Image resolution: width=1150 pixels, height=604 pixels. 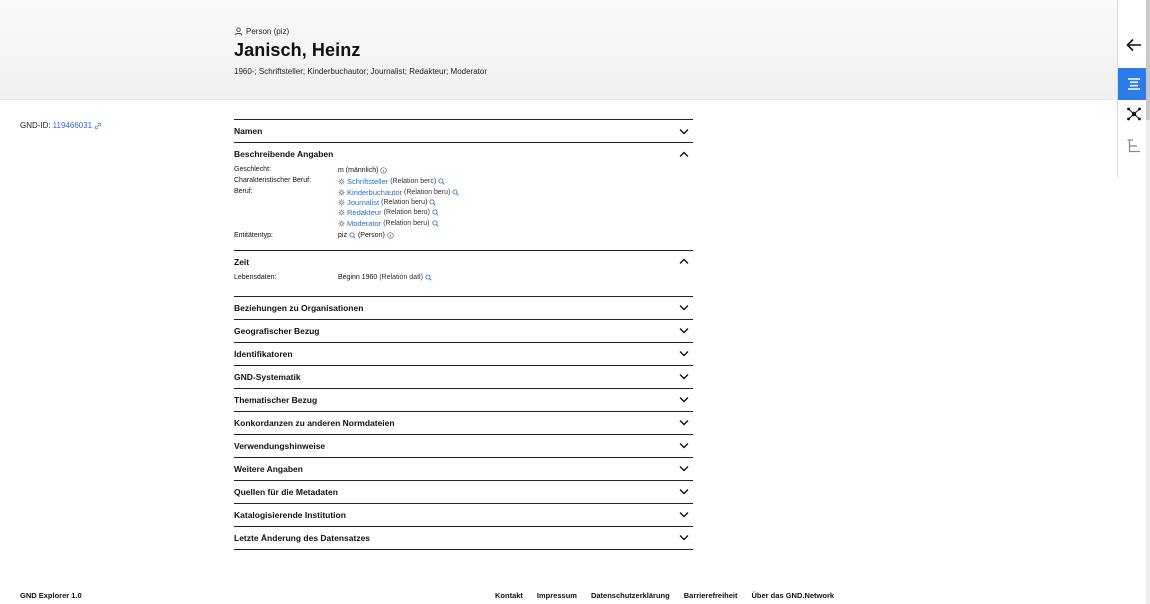 What do you see at coordinates (515, 202) in the screenshot?
I see `beruf-item: Journalist (Relation beru)` at bounding box center [515, 202].